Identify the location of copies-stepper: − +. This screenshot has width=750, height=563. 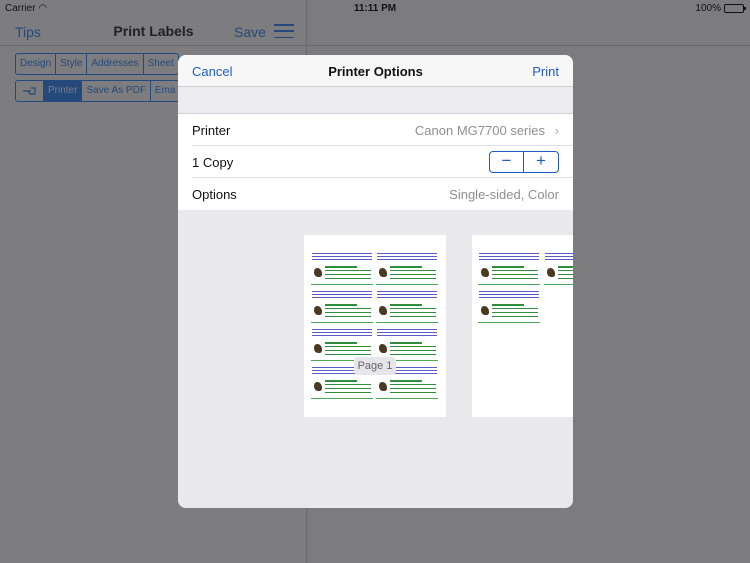
(524, 162).